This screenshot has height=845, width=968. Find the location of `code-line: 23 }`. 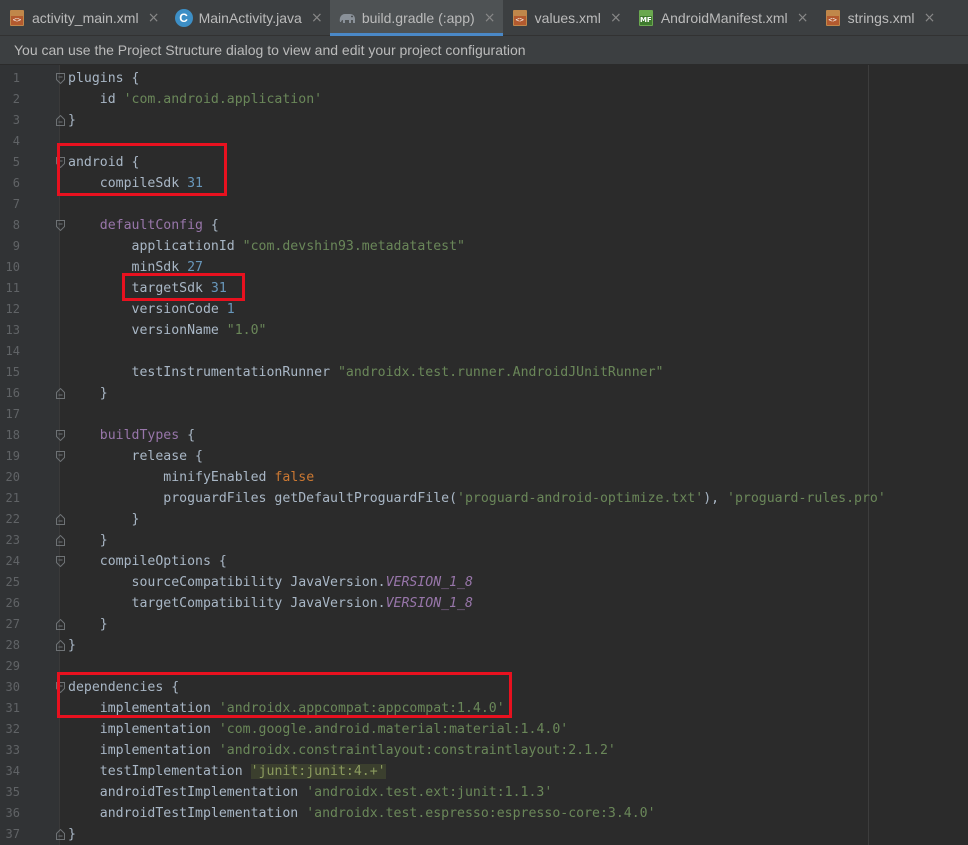

code-line: 23 } is located at coordinates (484, 540).